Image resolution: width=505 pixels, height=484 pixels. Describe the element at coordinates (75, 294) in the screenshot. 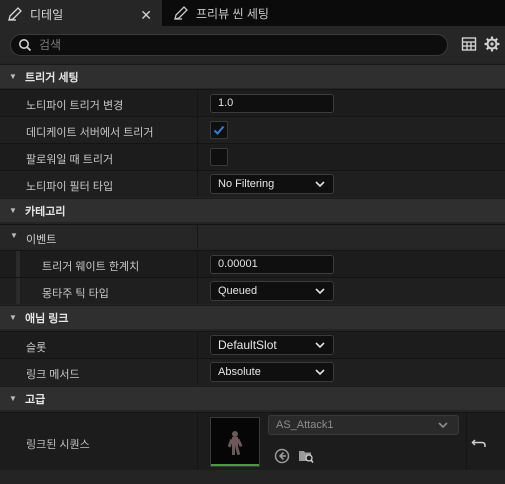

I see `property-label: 몽타주 틱 타입` at that location.